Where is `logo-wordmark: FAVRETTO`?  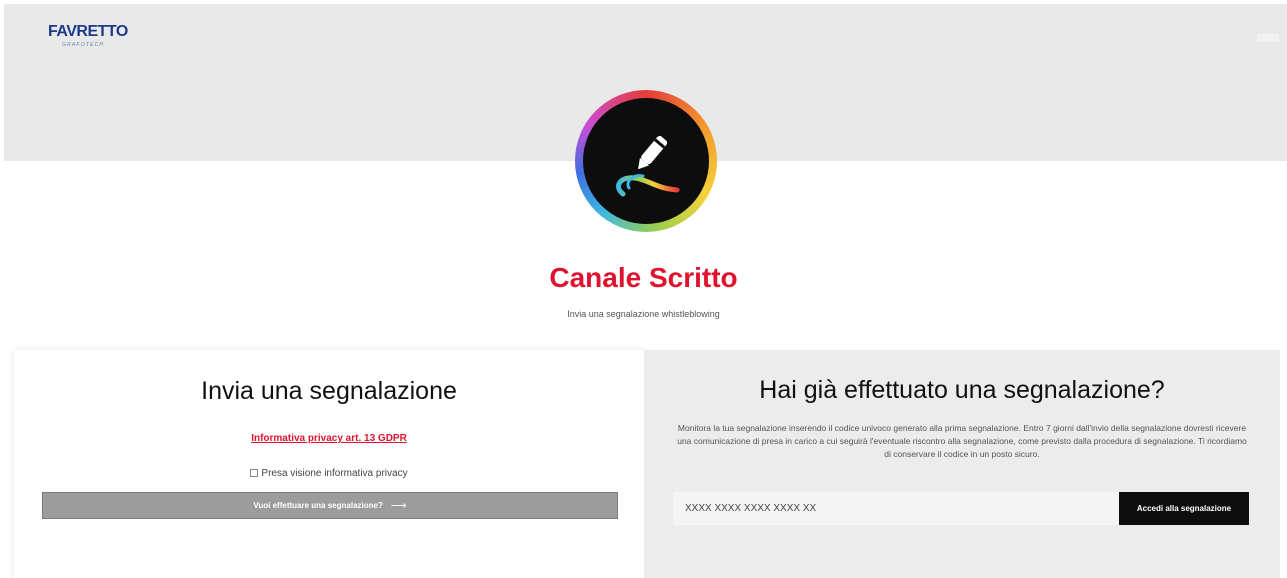 logo-wordmark: FAVRETTO is located at coordinates (88, 31).